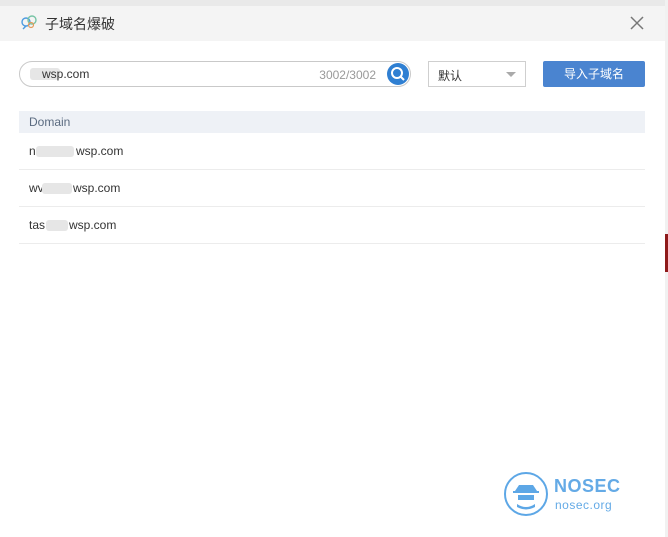  I want to click on chevron-down-icon, so click(511, 74).